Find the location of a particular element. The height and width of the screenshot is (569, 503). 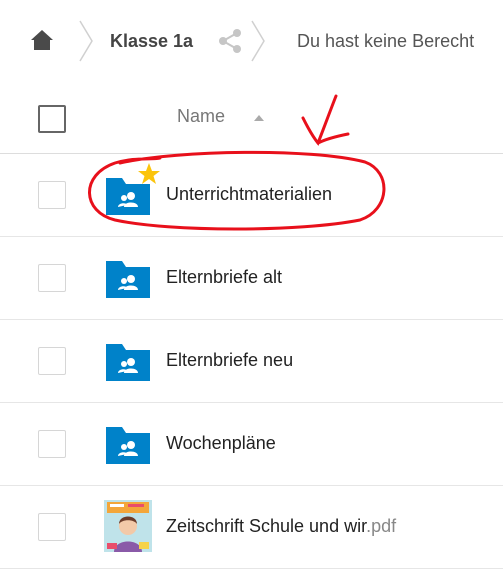

table-row: Elternbriefe neu is located at coordinates (251, 361).